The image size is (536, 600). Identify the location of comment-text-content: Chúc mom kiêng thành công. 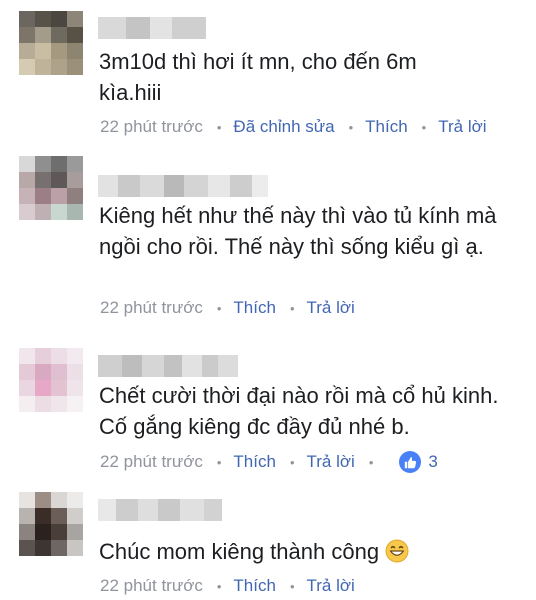
(239, 551).